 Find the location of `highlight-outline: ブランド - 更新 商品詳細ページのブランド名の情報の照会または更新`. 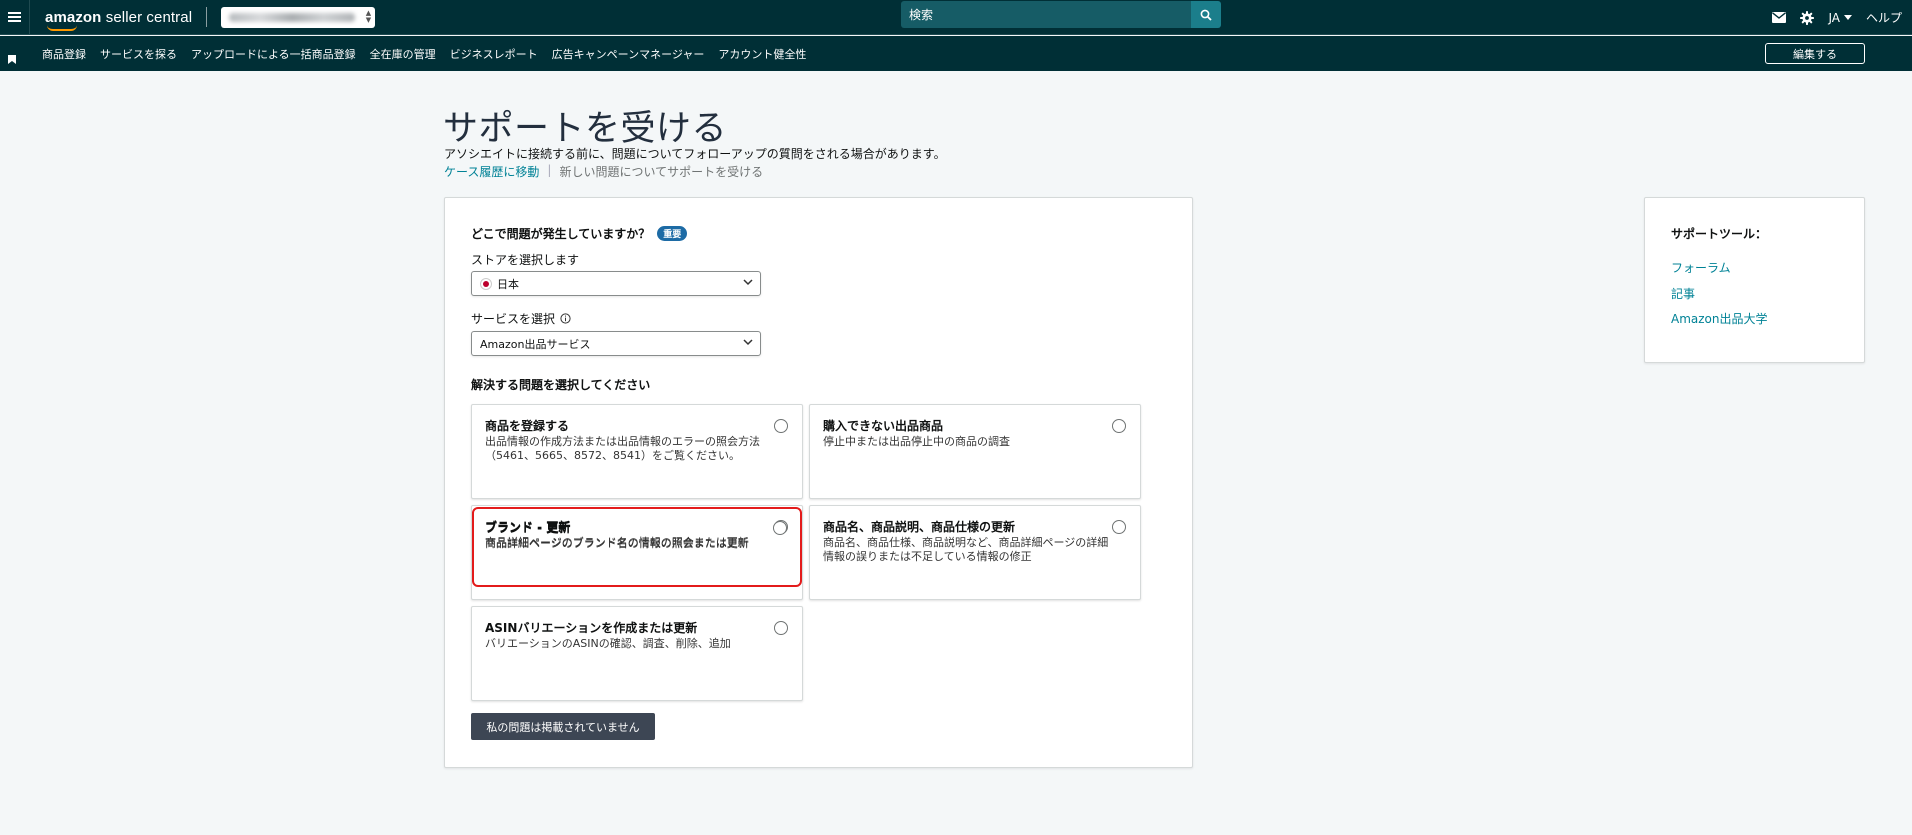

highlight-outline: ブランド - 更新 商品詳細ページのブランド名の情報の照会または更新 is located at coordinates (637, 547).